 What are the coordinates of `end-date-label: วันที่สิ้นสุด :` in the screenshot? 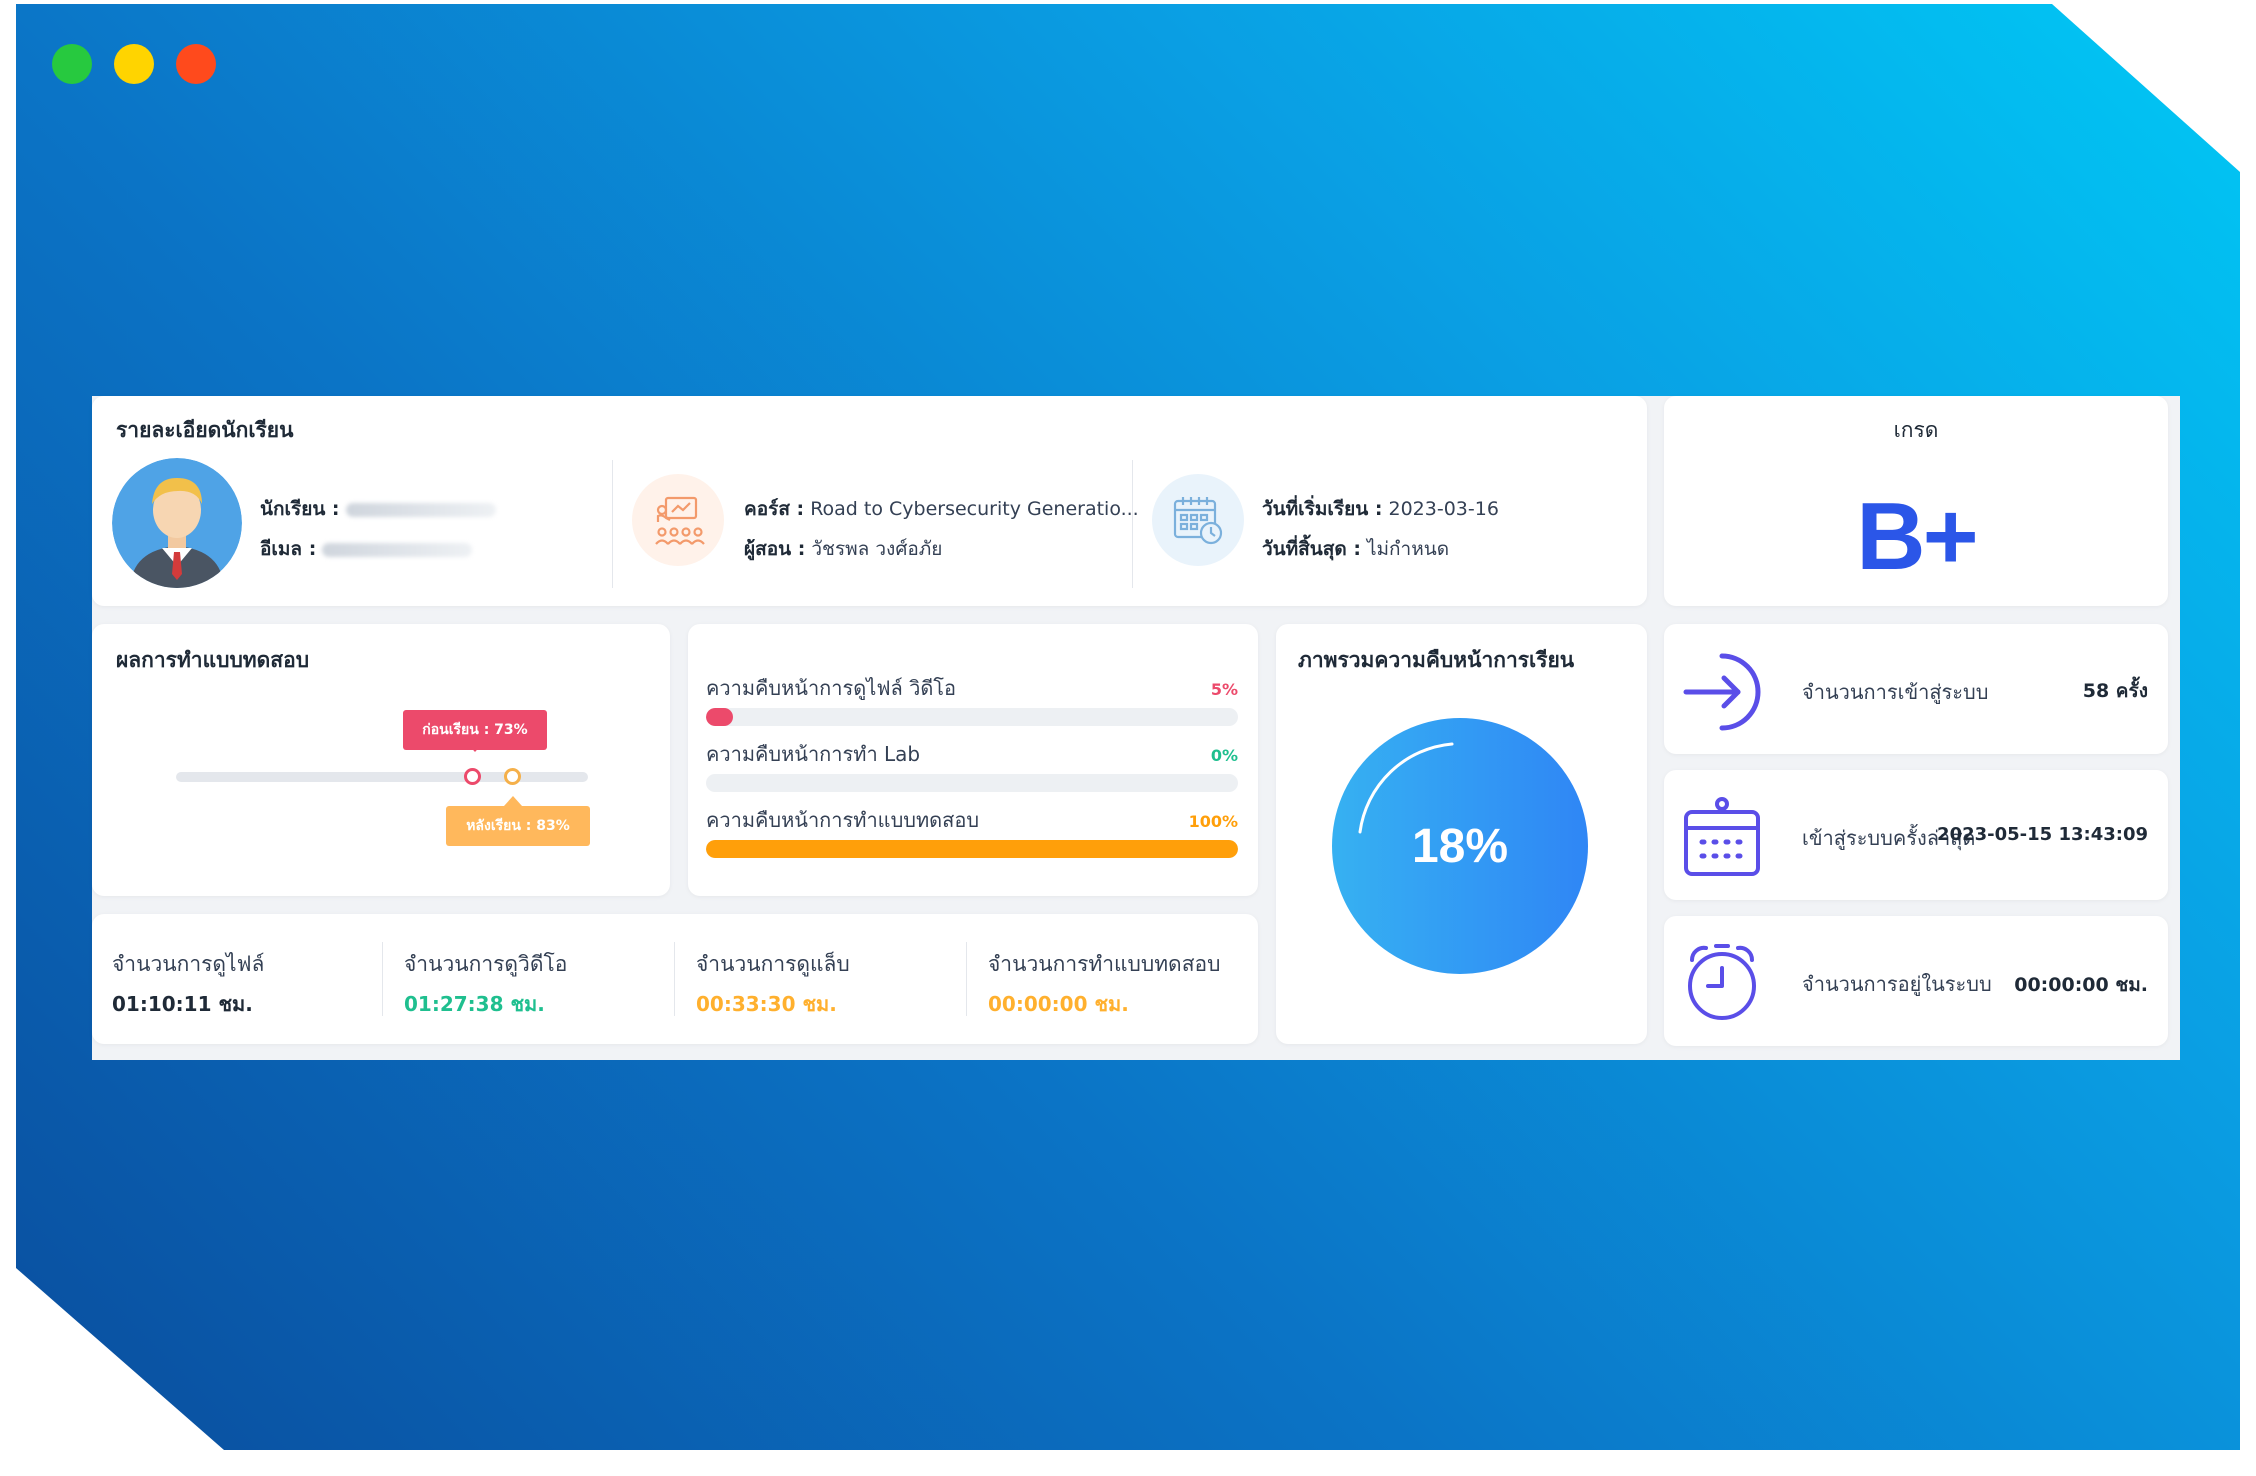 It's located at (1311, 549).